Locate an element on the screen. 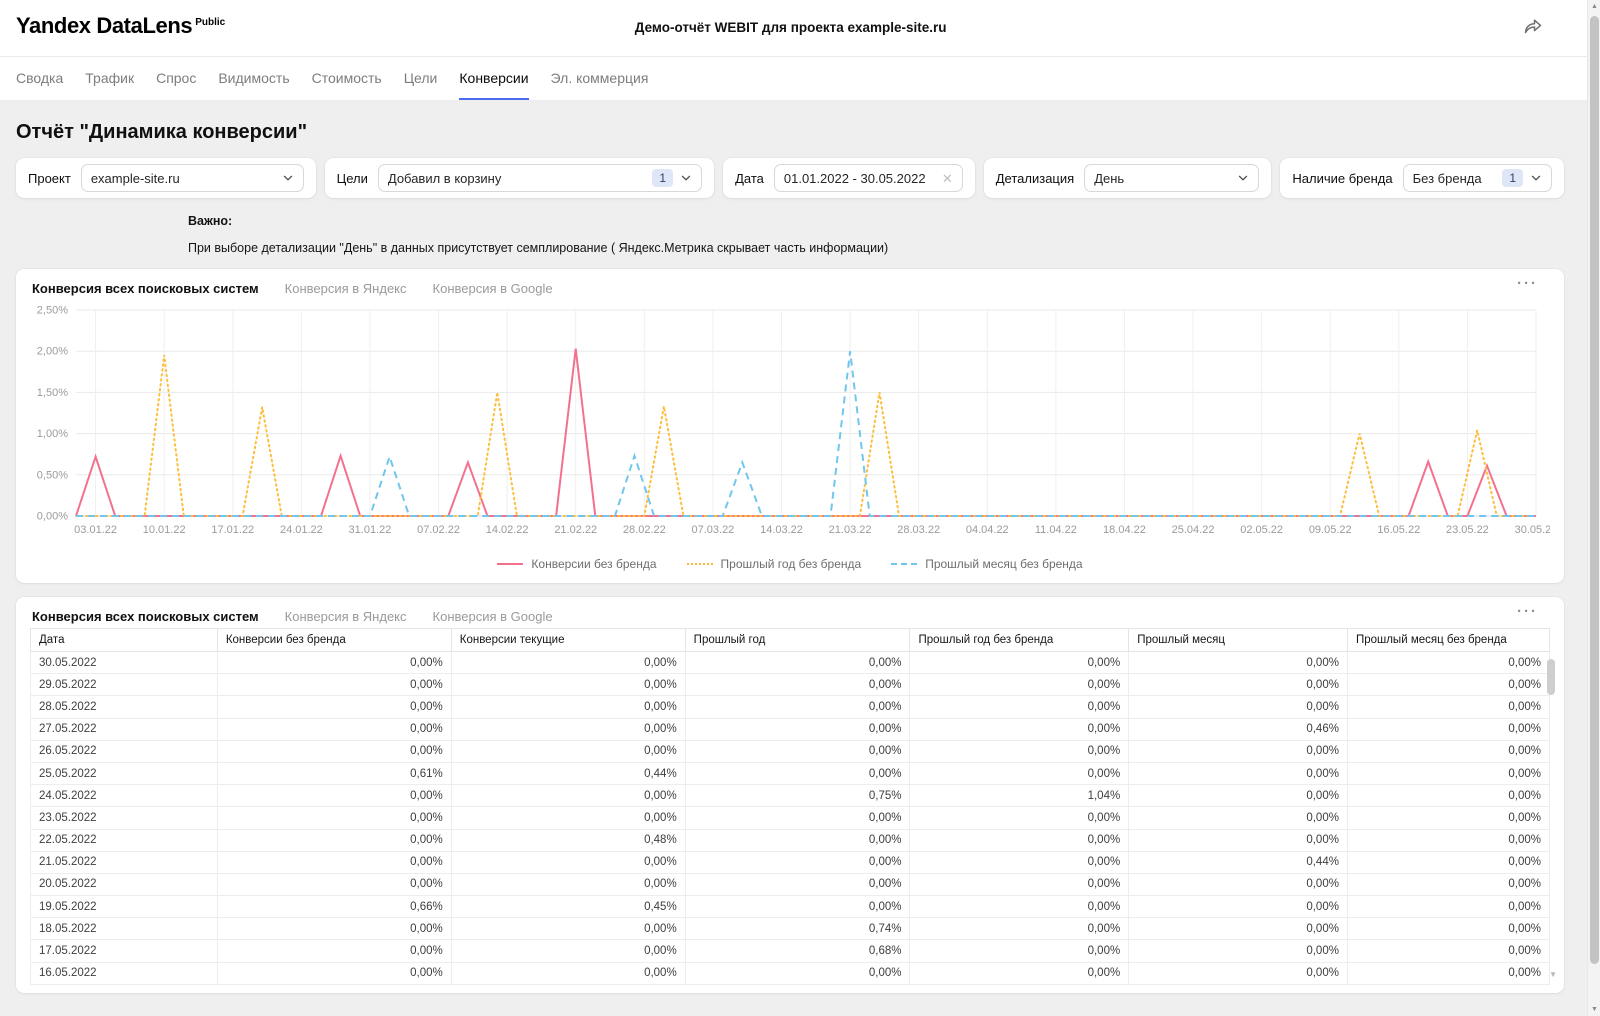 Image resolution: width=1600 pixels, height=1016 pixels. nav-tab-1: Сводка is located at coordinates (39, 78).